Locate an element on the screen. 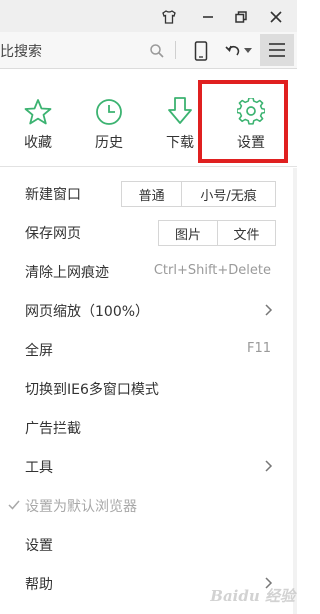  menu-button is located at coordinates (277, 50).